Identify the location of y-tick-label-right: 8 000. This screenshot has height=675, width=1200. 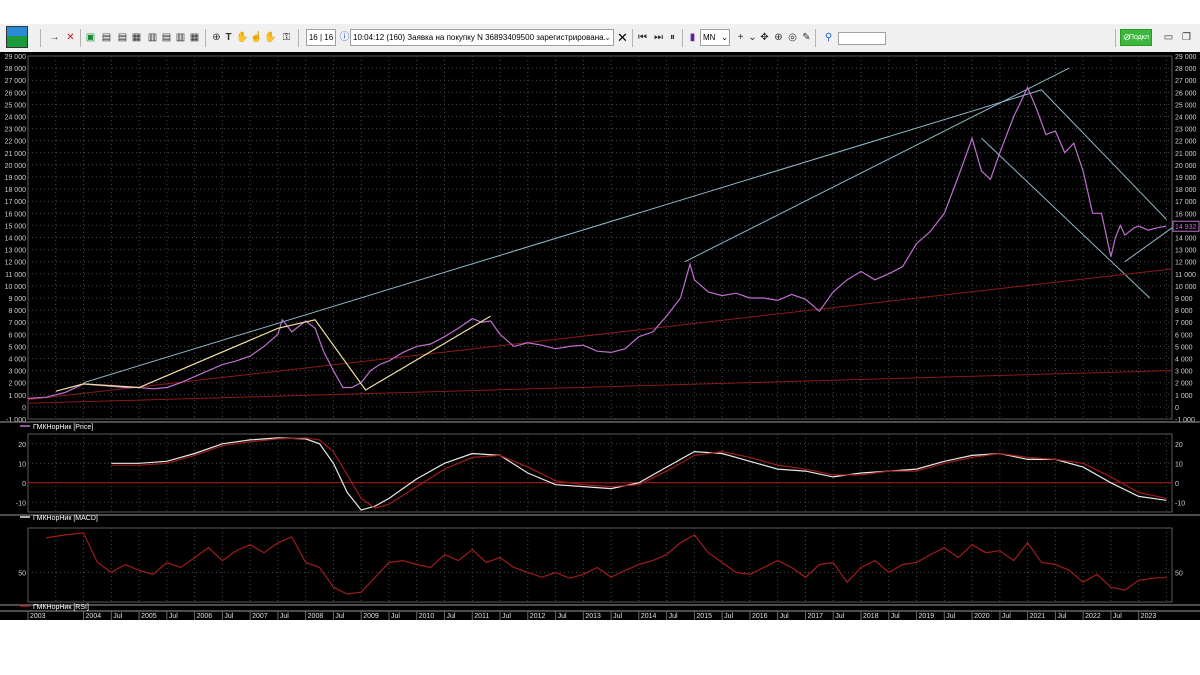
(1184, 311).